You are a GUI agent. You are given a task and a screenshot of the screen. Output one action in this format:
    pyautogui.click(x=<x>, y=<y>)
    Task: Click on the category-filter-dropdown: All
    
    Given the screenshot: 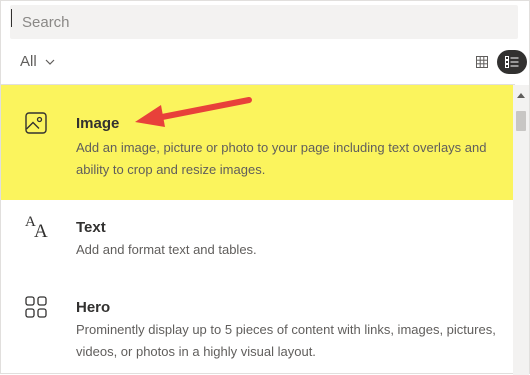 What is the action you would take?
    pyautogui.click(x=37, y=61)
    